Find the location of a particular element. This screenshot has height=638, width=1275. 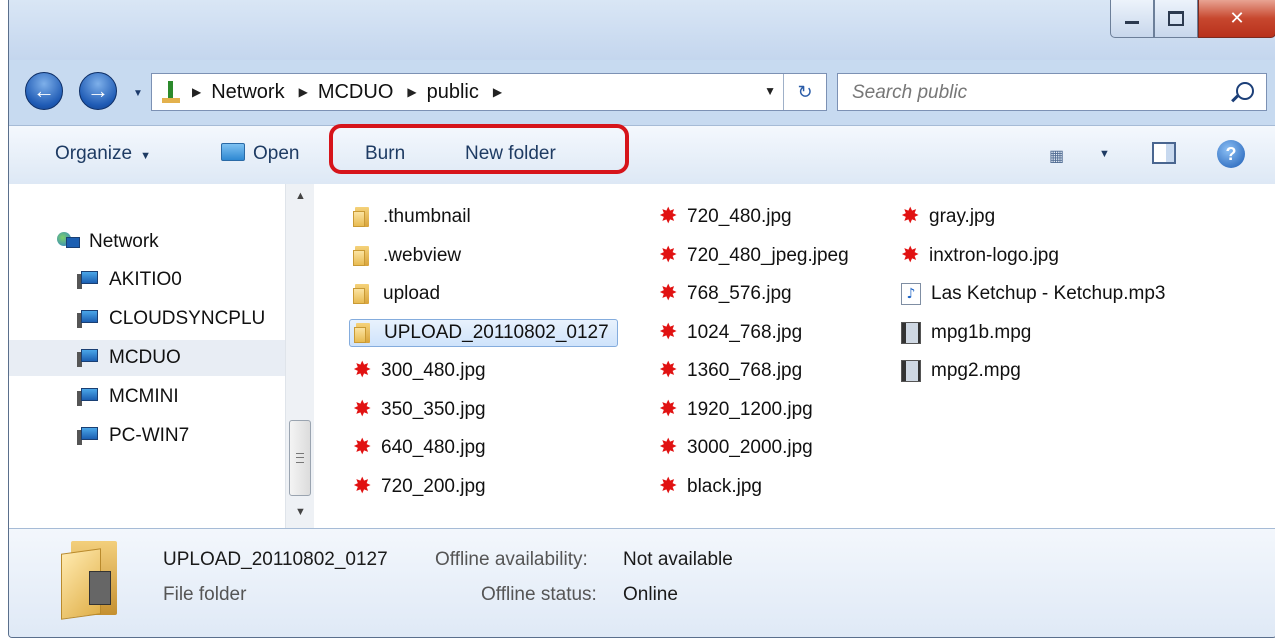

nav-item-cloudsyncplu: CLOUDSYNCPLU is located at coordinates (147, 319).